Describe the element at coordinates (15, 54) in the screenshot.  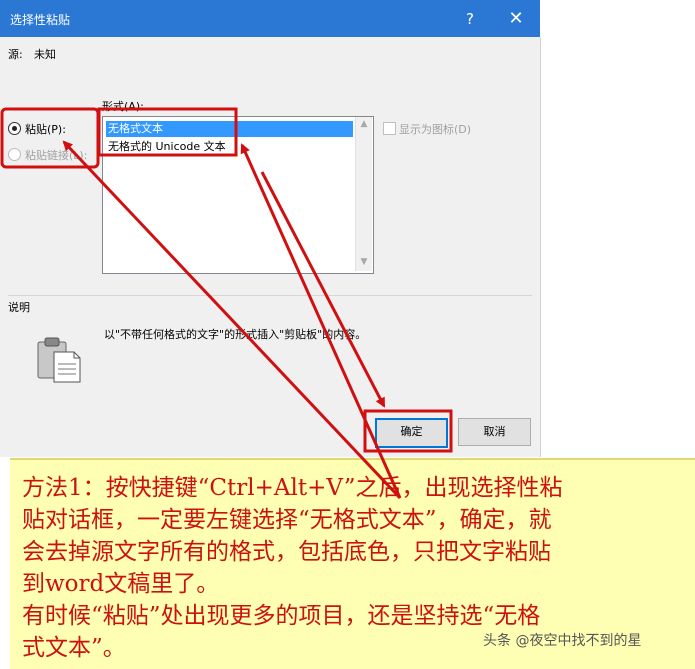
I see `source-label: 源:` at that location.